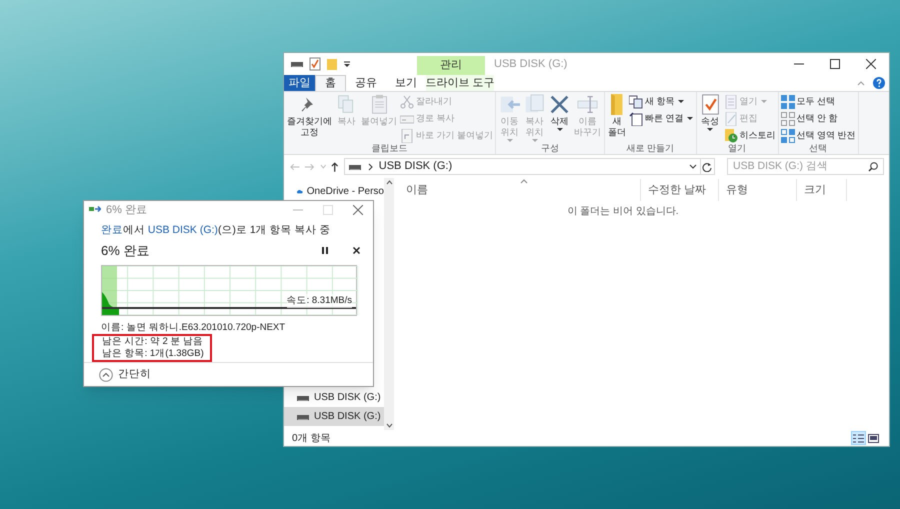 This screenshot has height=509, width=900. Describe the element at coordinates (559, 104) in the screenshot. I see `delete-icon` at that location.